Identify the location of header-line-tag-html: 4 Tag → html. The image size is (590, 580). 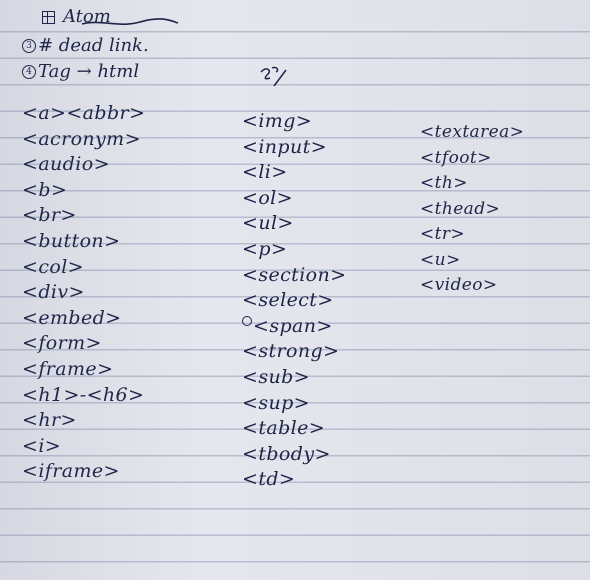
(80, 71).